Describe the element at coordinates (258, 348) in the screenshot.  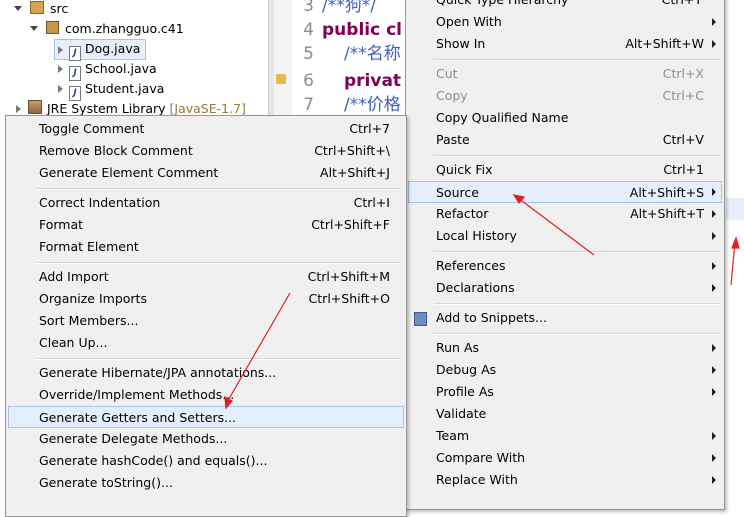
I see `annotation-arrow-getters-setters` at that location.